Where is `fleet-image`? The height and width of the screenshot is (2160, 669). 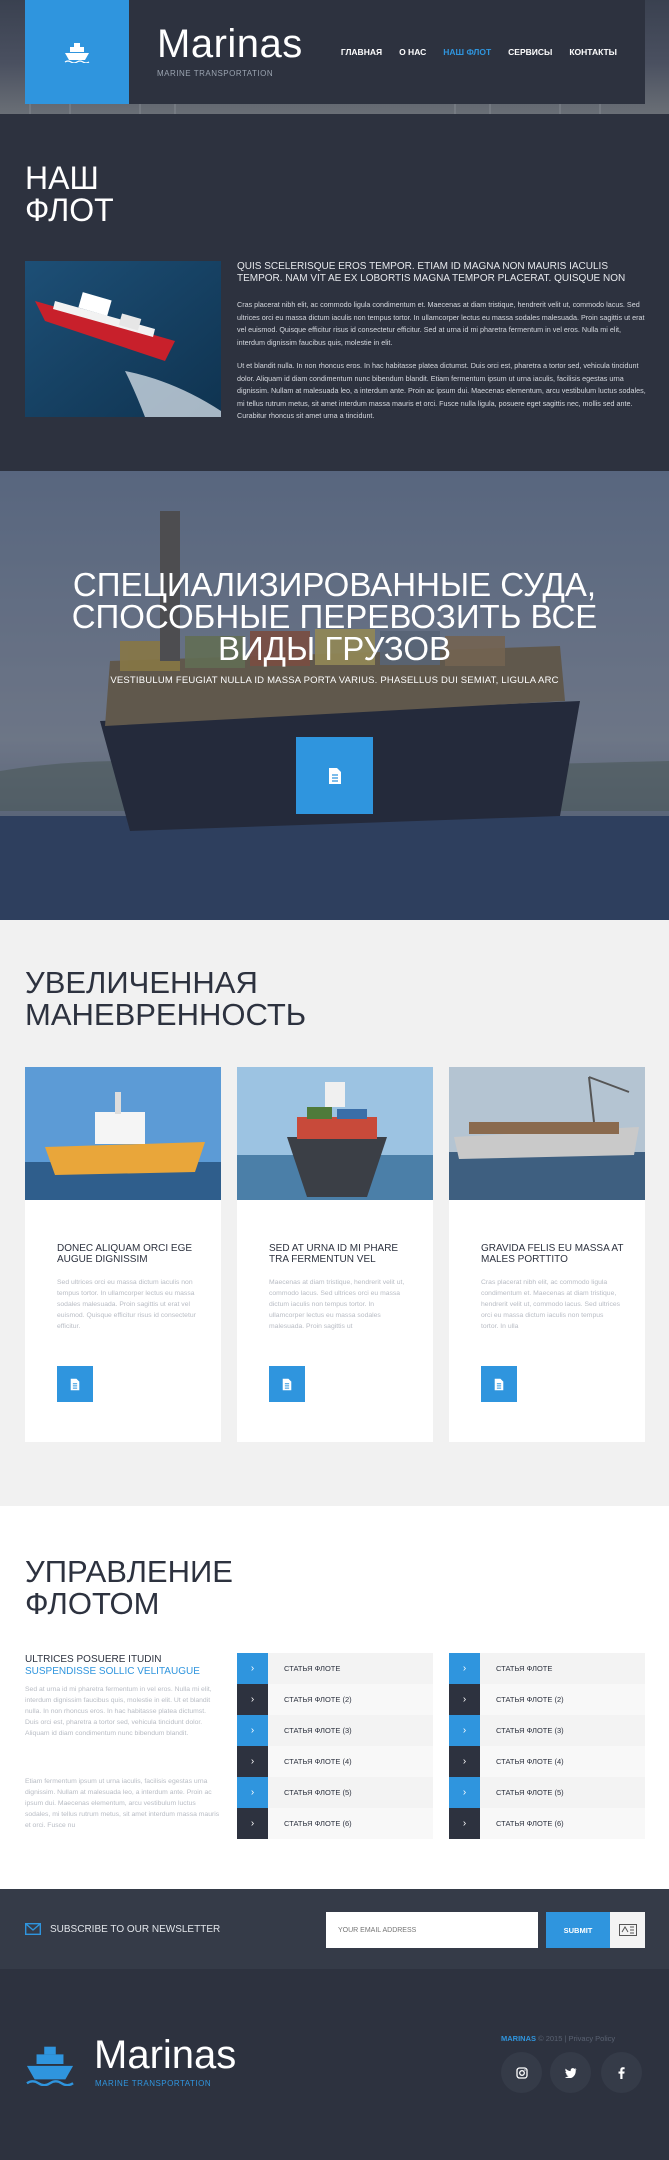
fleet-image is located at coordinates (123, 339).